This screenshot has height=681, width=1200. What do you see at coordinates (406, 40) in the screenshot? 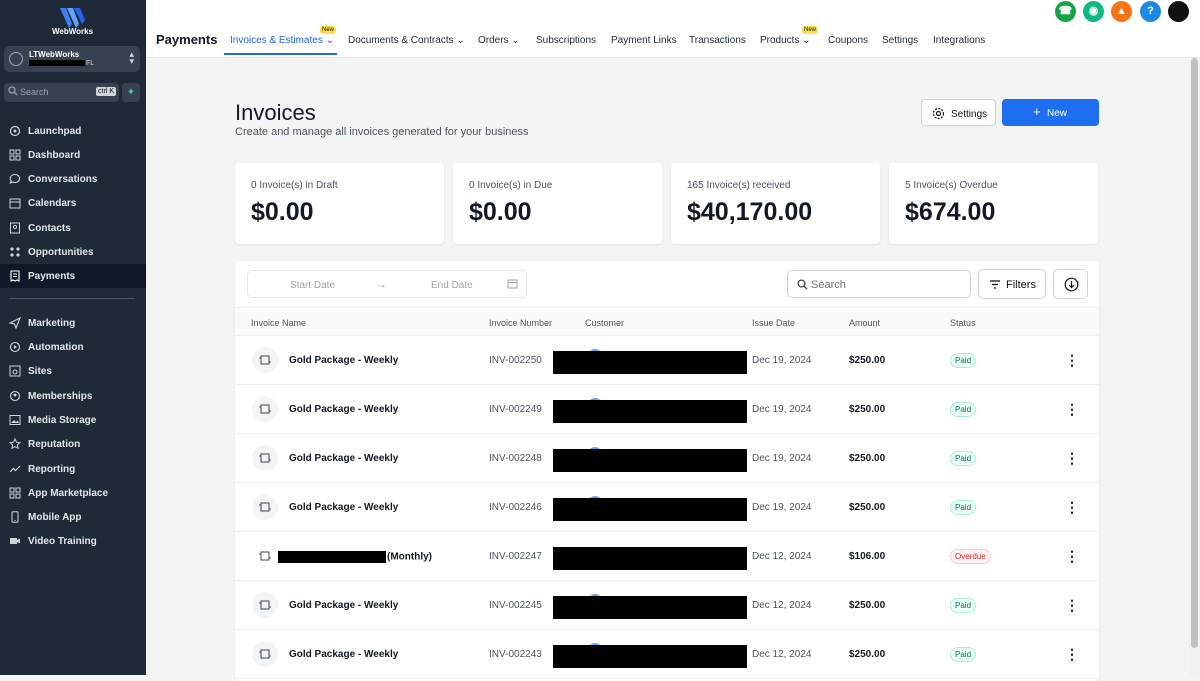
I see `tab-documents-contracts: Documents & Contracts ⌄` at bounding box center [406, 40].